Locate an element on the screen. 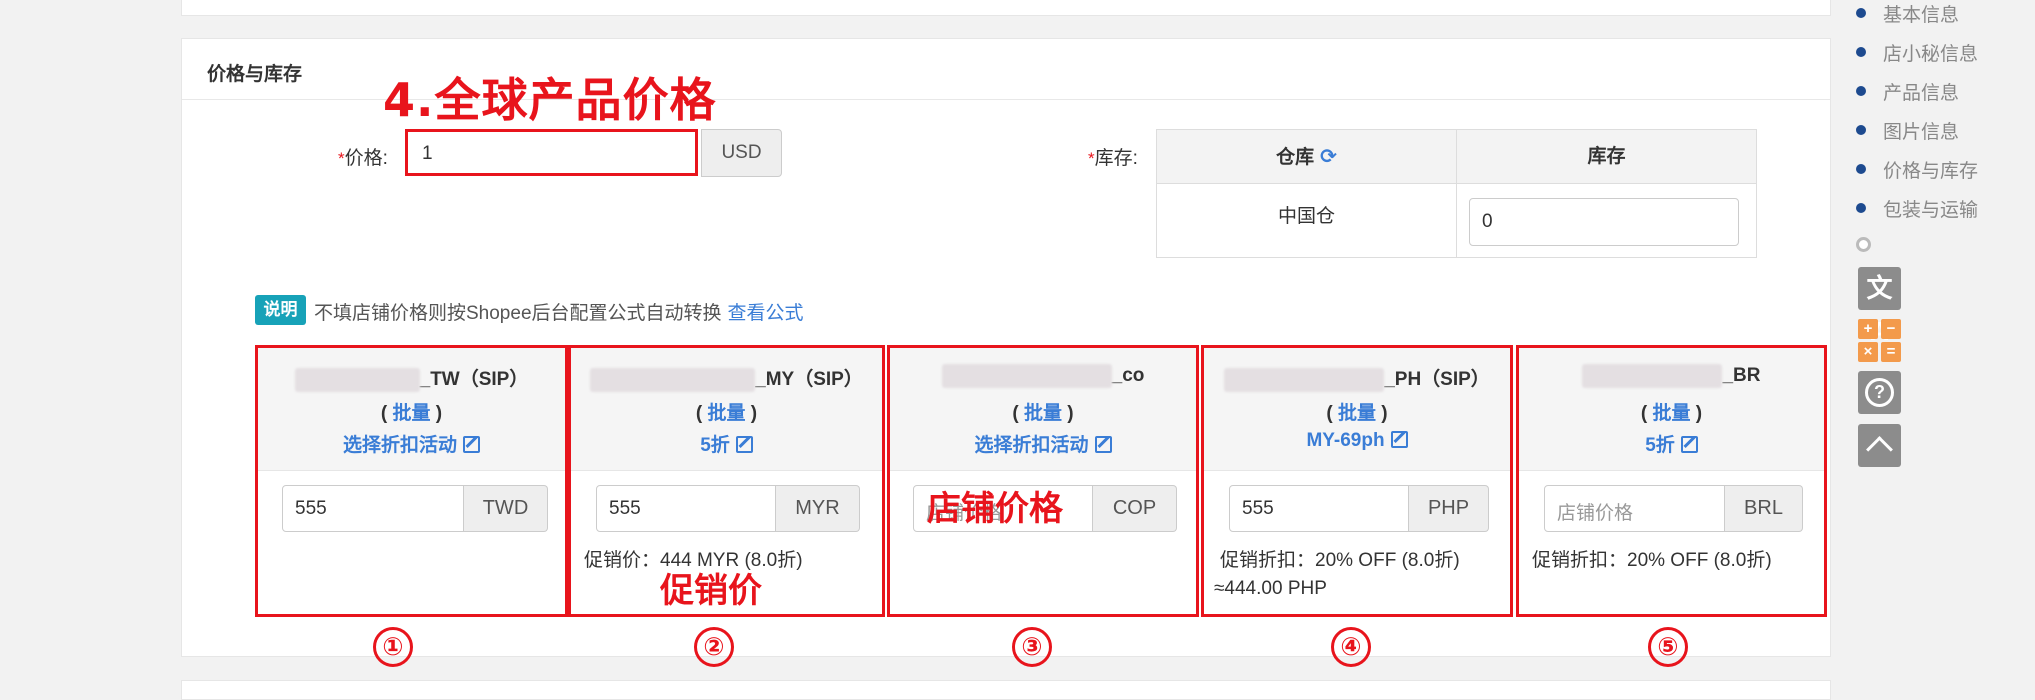 The height and width of the screenshot is (700, 2035). nav-item-product-info: 产品信息 is located at coordinates (1921, 91).